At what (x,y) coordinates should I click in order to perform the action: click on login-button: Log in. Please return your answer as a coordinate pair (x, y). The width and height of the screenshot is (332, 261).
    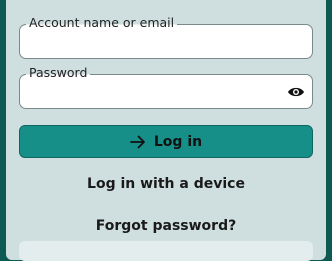
    Looking at the image, I should click on (166, 141).